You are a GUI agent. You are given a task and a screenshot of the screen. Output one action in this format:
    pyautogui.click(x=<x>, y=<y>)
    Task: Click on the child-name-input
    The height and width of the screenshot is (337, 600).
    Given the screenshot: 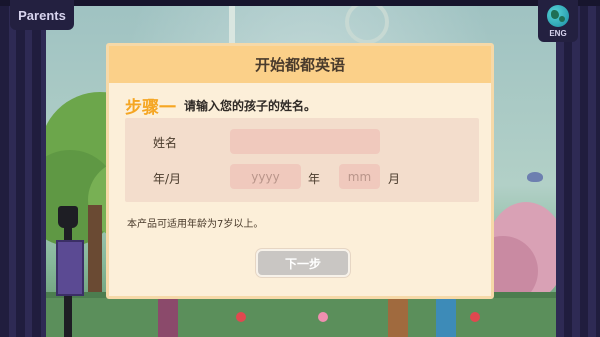 What is the action you would take?
    pyautogui.click(x=305, y=141)
    